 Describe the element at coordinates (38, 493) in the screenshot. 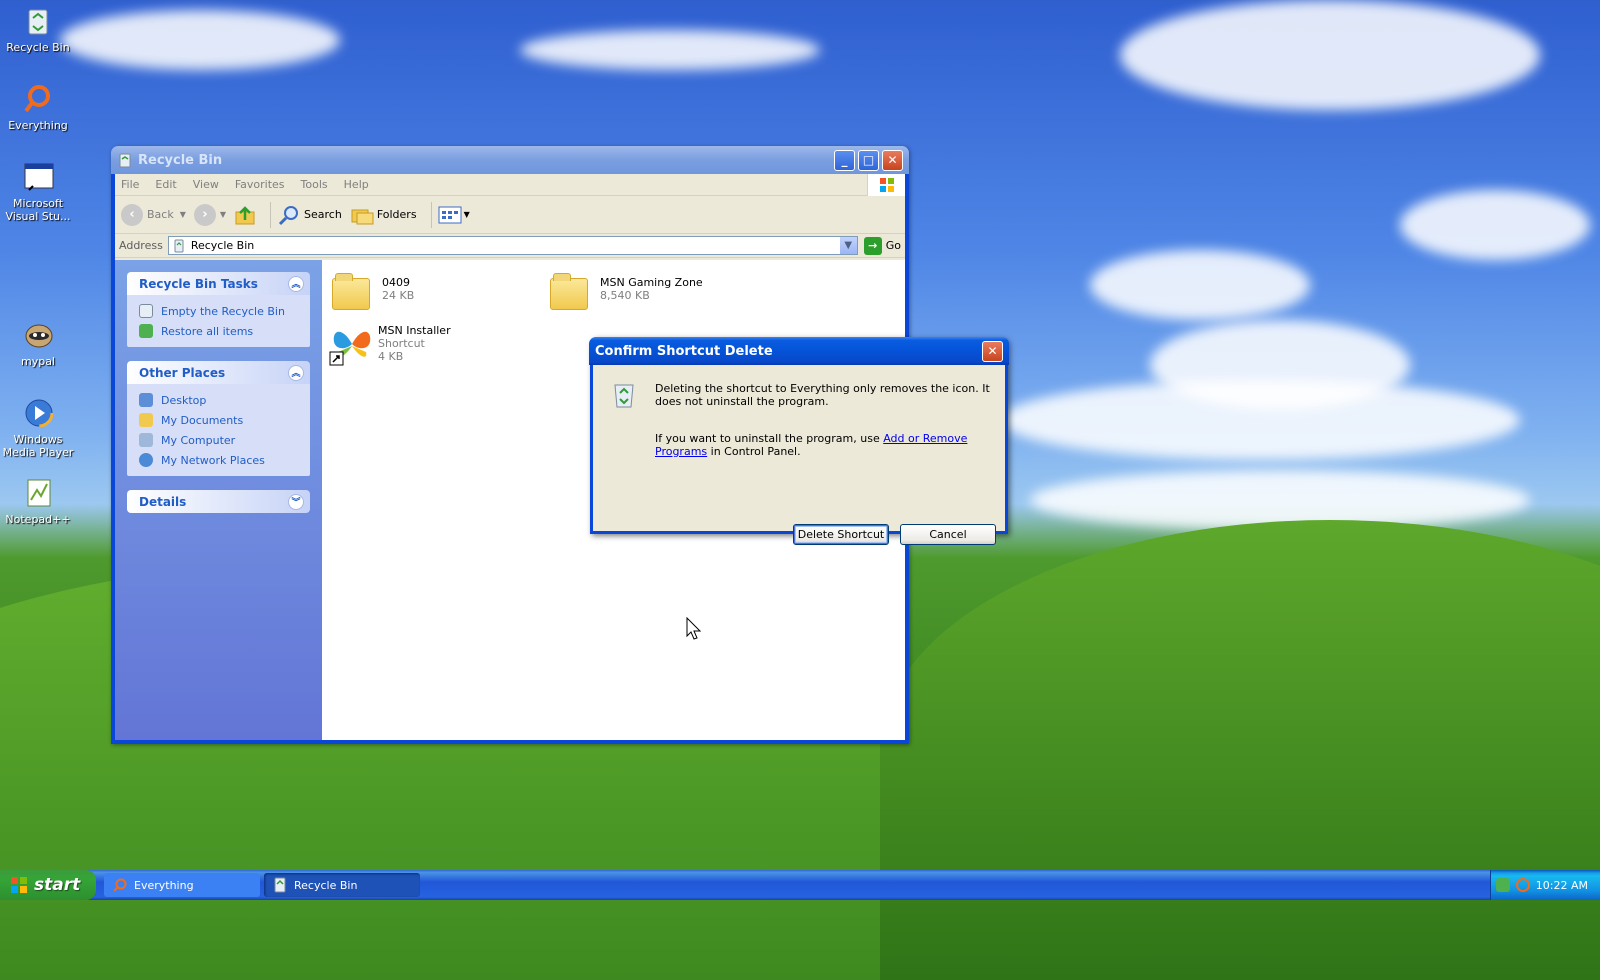

I see `notepadpp-icon` at that location.